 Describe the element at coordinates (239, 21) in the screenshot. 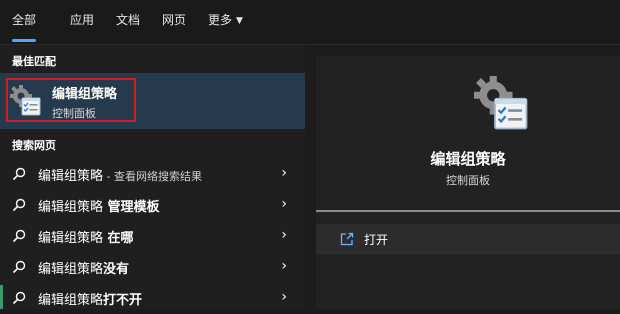

I see `caret-down-icon: ▼` at that location.